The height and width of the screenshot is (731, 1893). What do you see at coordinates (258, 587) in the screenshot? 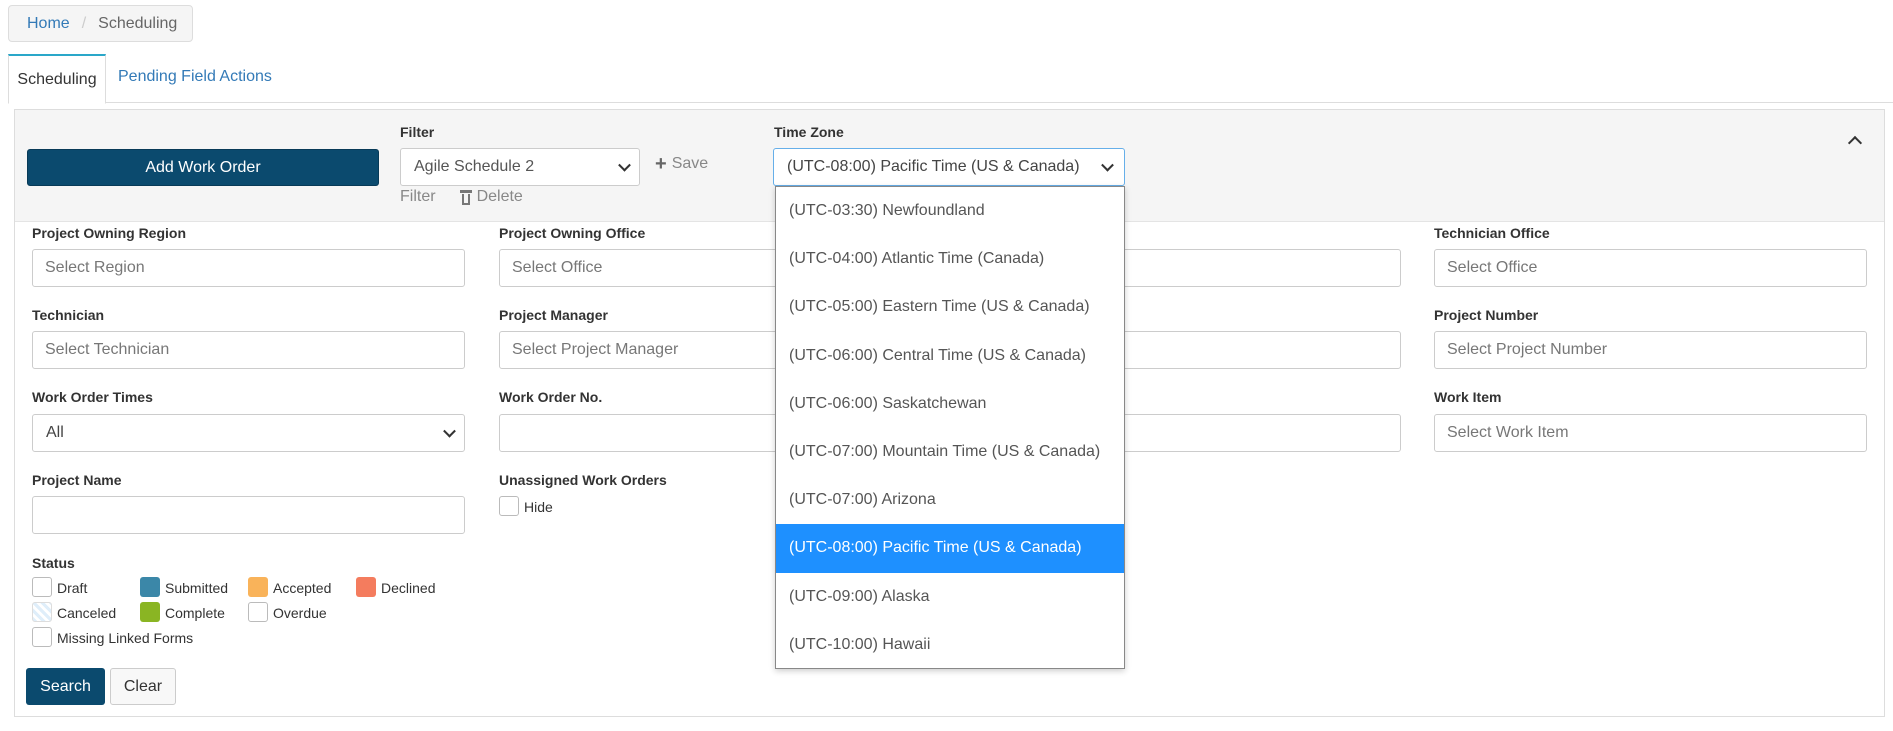
I see `status-accepted-checkbox` at bounding box center [258, 587].